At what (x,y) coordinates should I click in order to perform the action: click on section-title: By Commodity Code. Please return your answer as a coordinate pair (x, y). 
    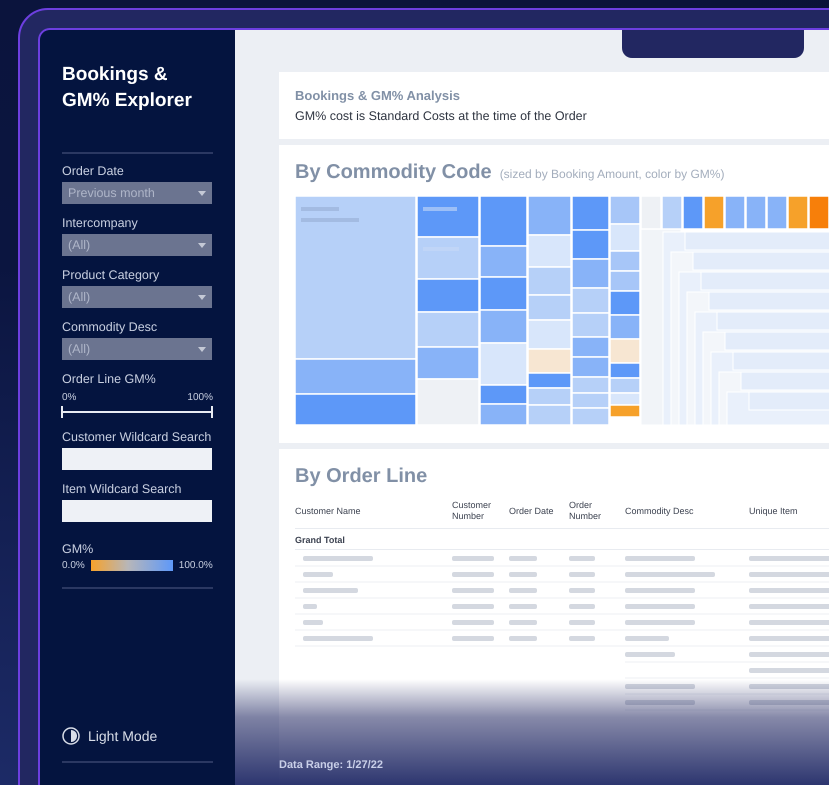
    Looking at the image, I should click on (393, 172).